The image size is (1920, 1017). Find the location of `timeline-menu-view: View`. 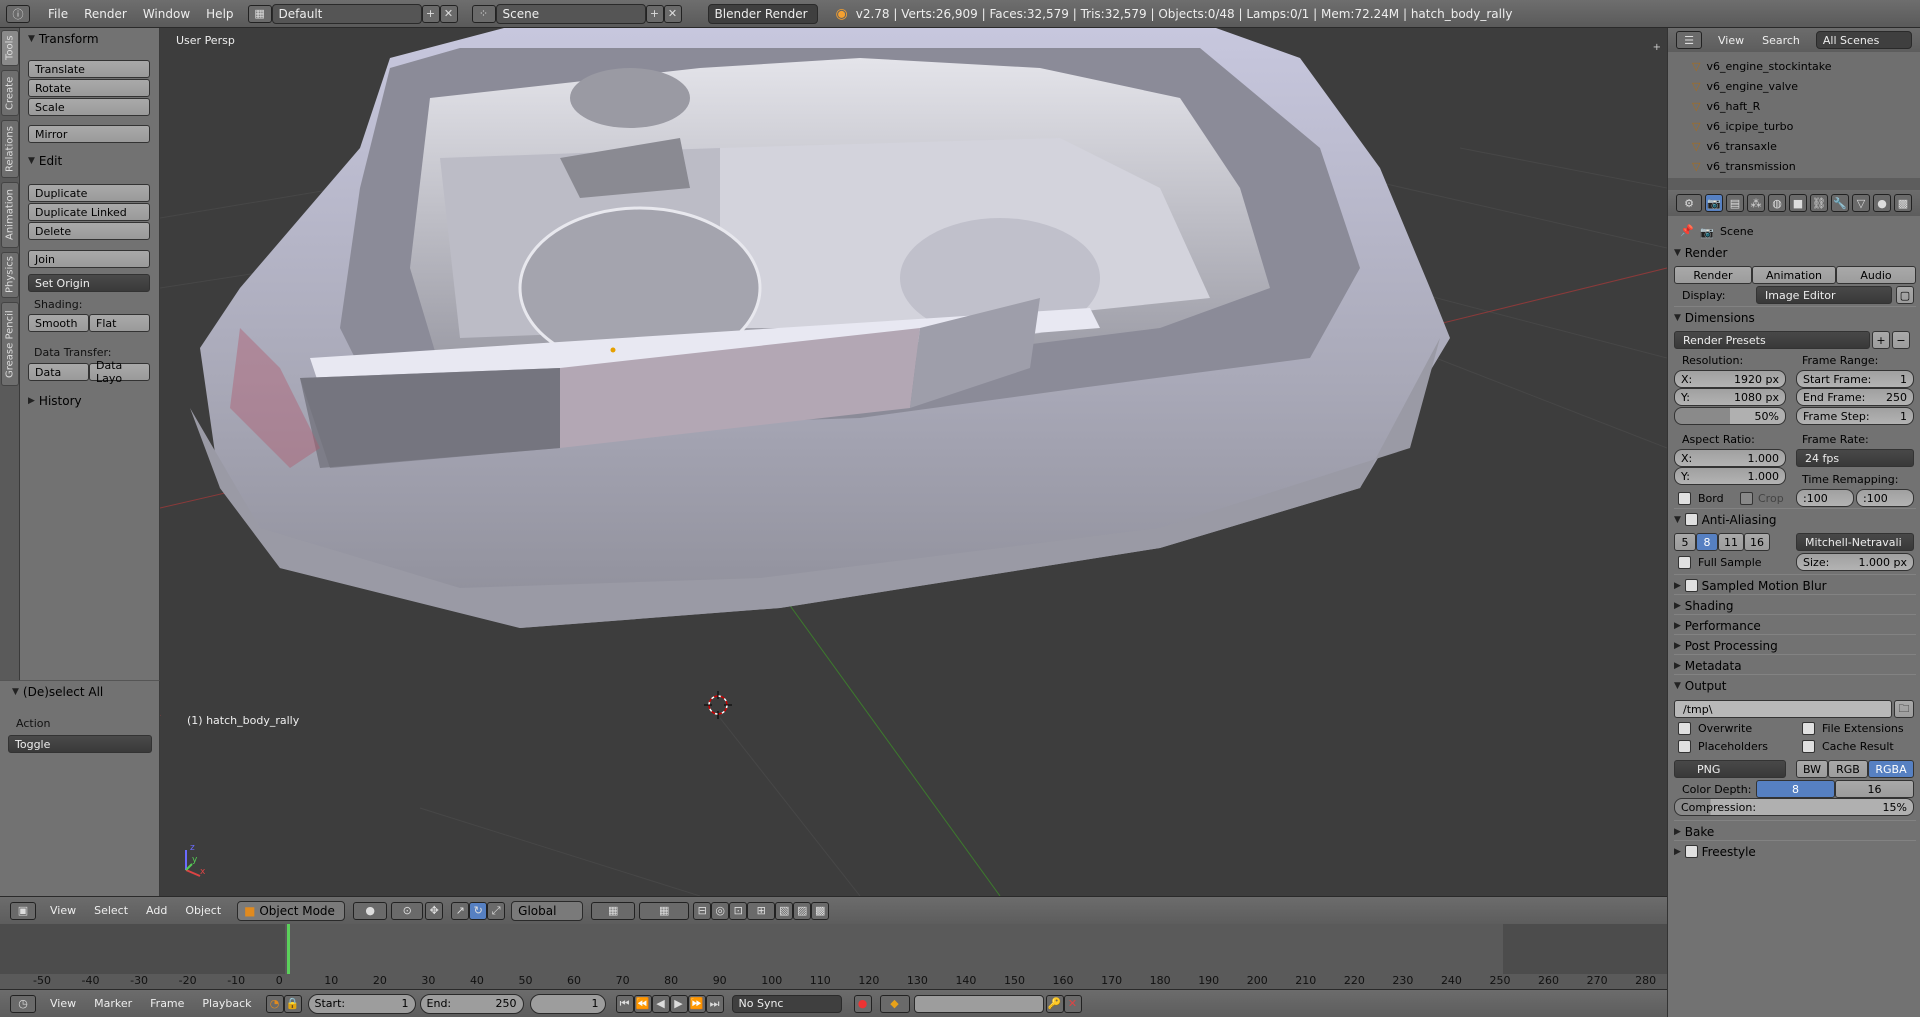

timeline-menu-view: View is located at coordinates (63, 1003).